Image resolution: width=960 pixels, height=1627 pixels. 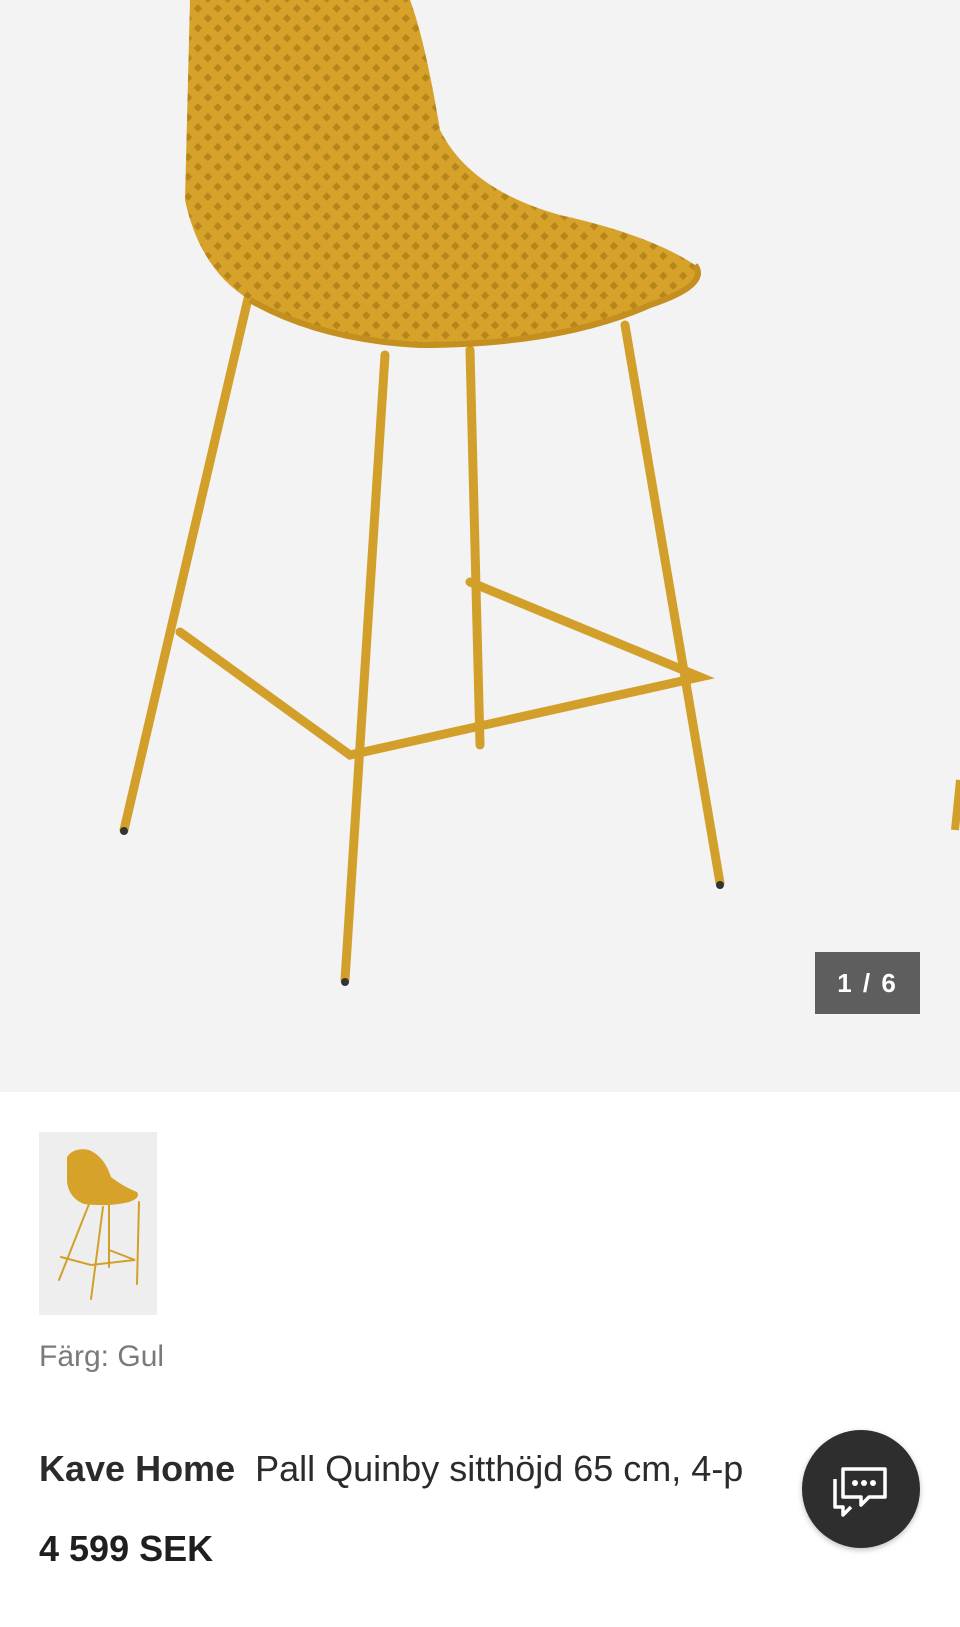 I want to click on product-name: Pall Quinby sitthöjd 65 cm, 4-p, so click(x=499, y=1468).